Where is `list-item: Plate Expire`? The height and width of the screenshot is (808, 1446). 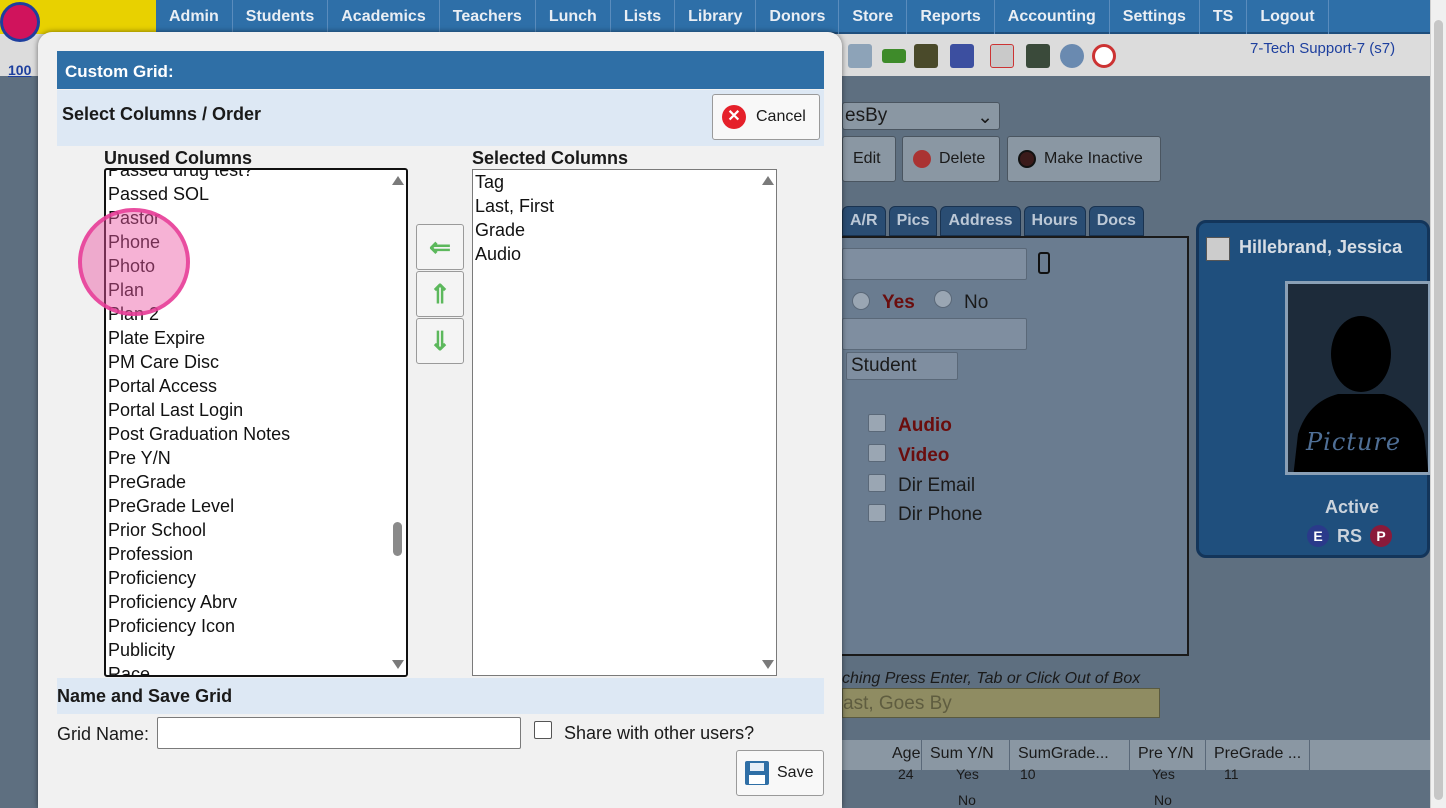 list-item: Plate Expire is located at coordinates (247, 338).